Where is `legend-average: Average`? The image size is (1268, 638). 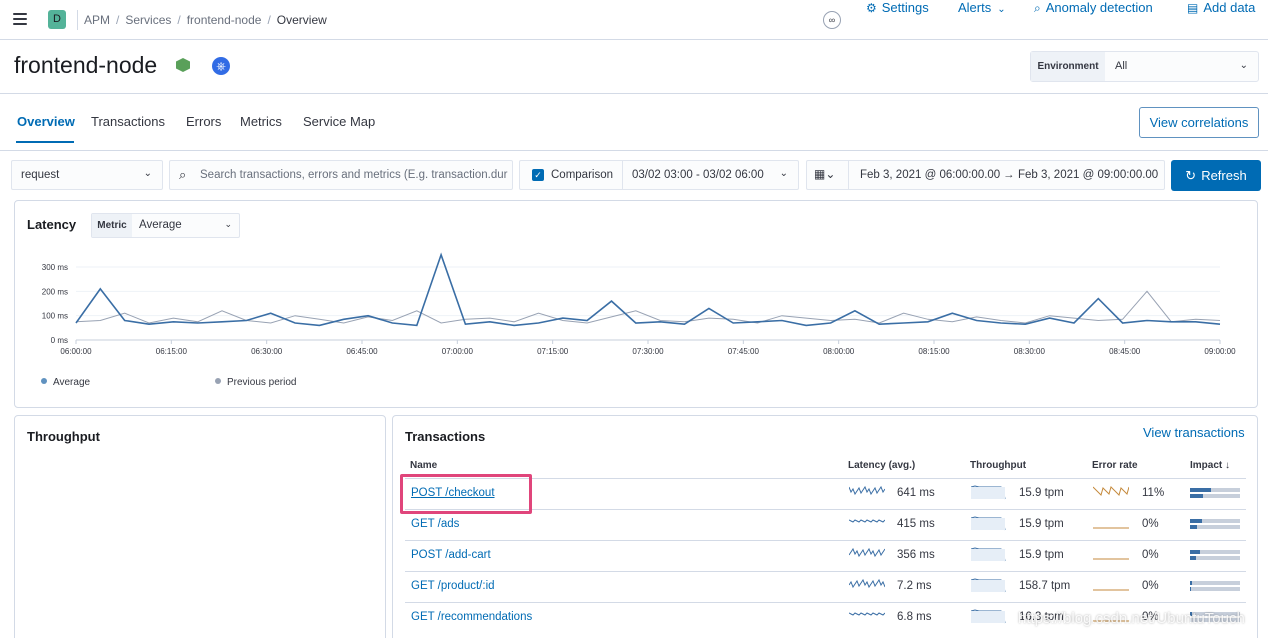 legend-average: Average is located at coordinates (65, 382).